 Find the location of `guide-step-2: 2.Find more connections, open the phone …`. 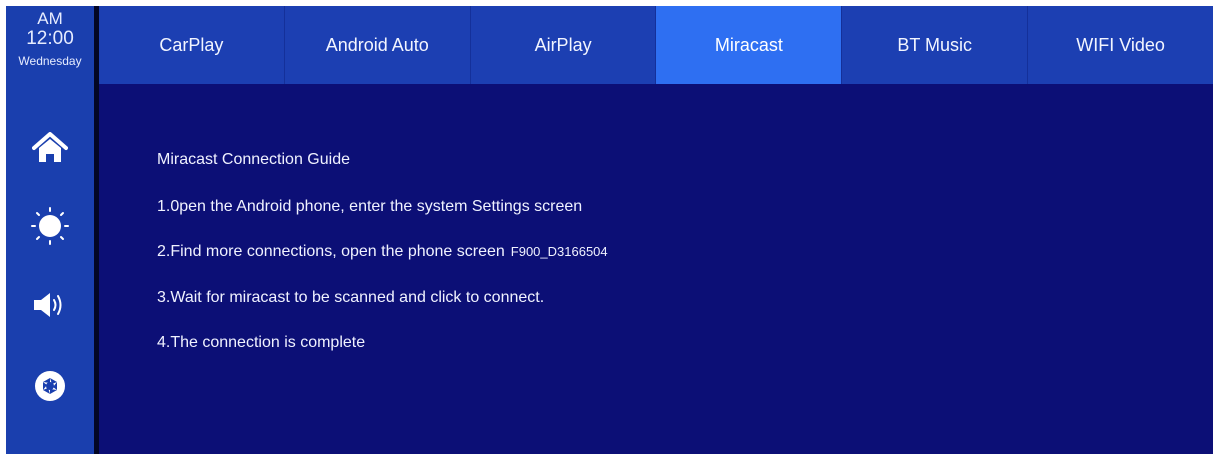

guide-step-2: 2.Find more connections, open the phone … is located at coordinates (382, 252).